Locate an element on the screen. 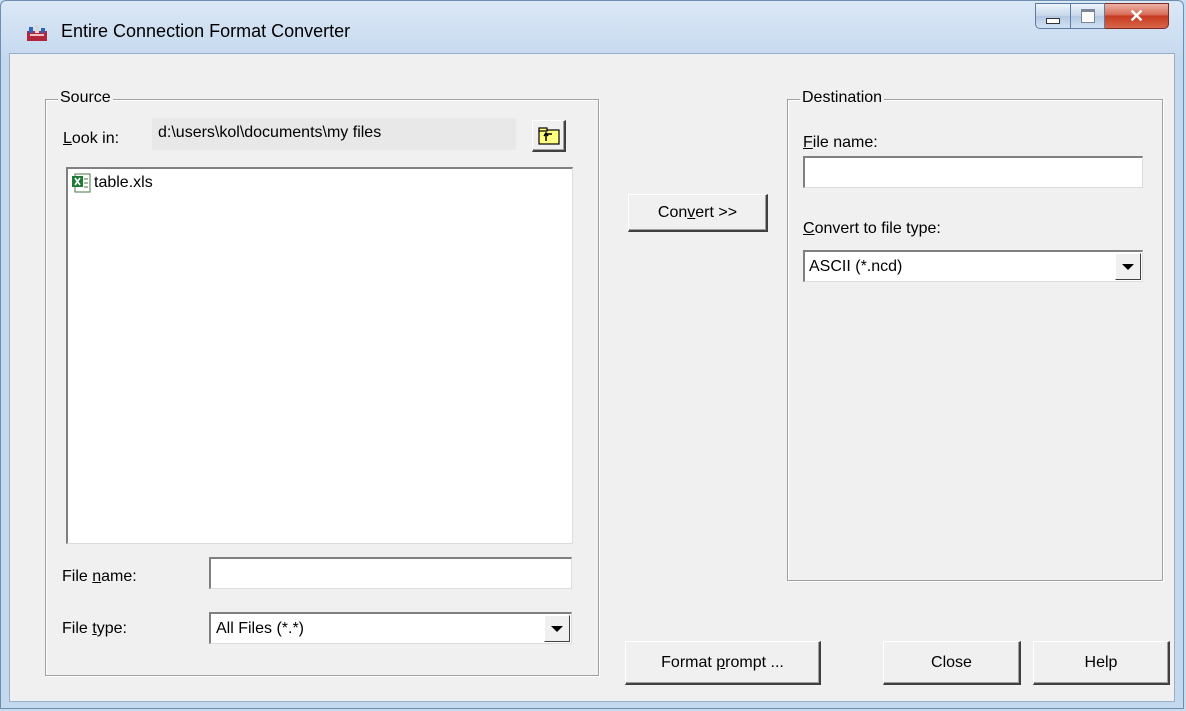 The width and height of the screenshot is (1186, 711). convert-type-value: ASCII (*.ncd) is located at coordinates (856, 266).